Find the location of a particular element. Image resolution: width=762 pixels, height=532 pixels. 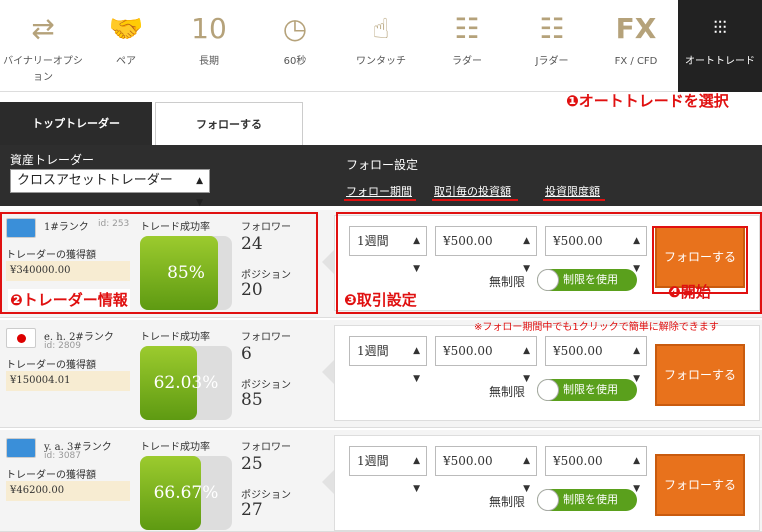

tab-follow: フォローする is located at coordinates (229, 124).